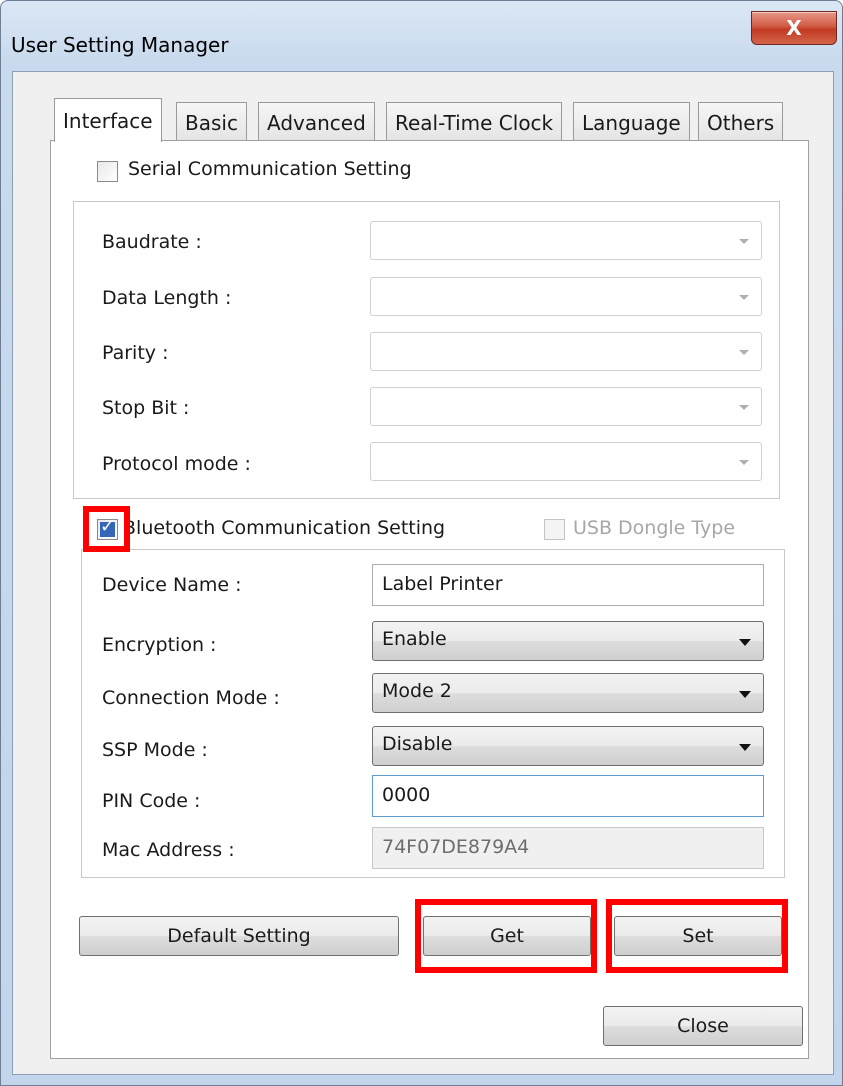 This screenshot has height=1086, width=843. What do you see at coordinates (566, 351) in the screenshot?
I see `parity-select` at bounding box center [566, 351].